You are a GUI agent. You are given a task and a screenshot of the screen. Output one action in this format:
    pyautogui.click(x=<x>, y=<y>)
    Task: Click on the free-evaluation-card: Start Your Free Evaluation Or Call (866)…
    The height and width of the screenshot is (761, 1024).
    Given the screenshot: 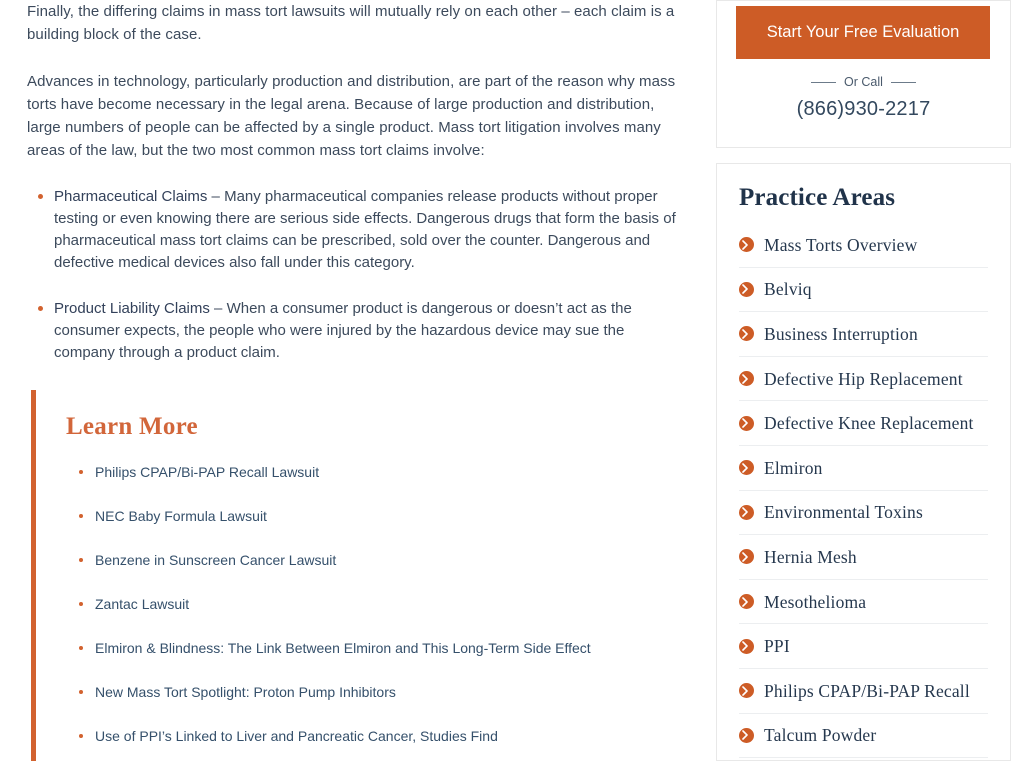 What is the action you would take?
    pyautogui.click(x=863, y=74)
    